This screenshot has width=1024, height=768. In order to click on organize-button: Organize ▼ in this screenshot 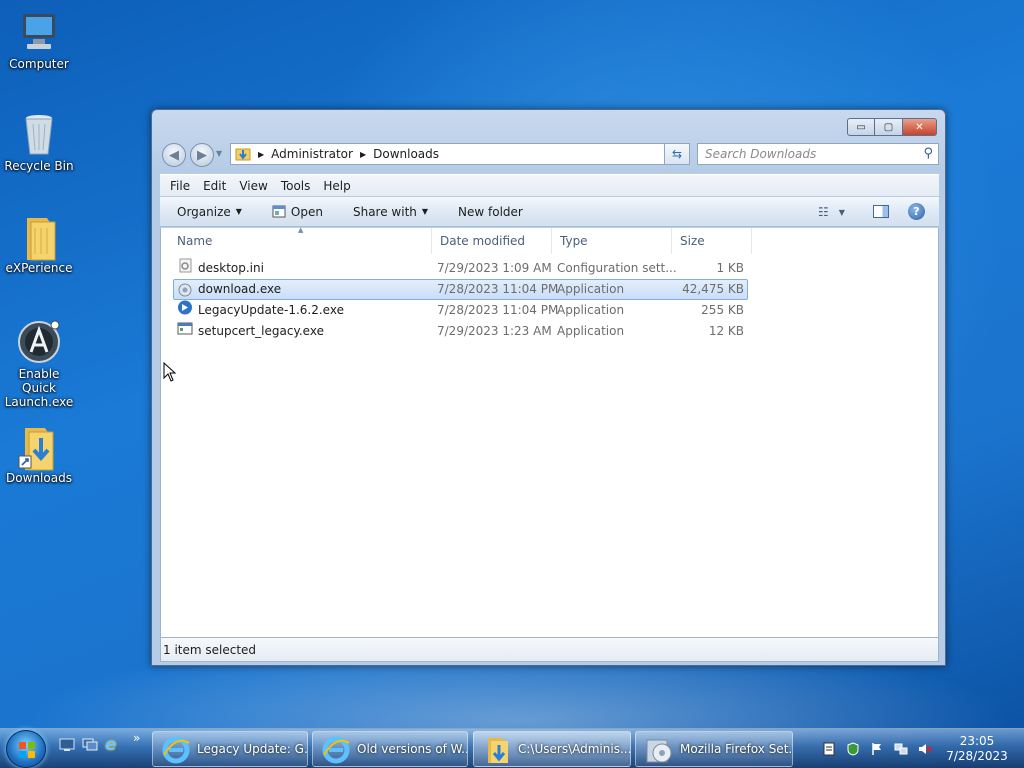, I will do `click(209, 212)`.